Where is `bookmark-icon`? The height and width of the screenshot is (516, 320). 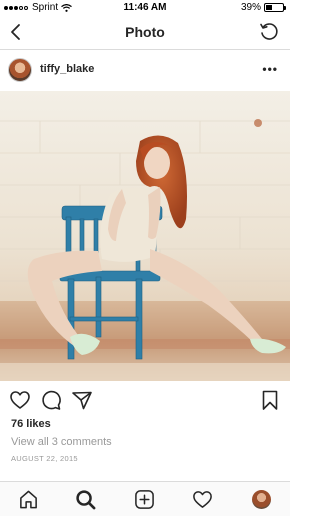
bookmark-icon is located at coordinates (270, 400).